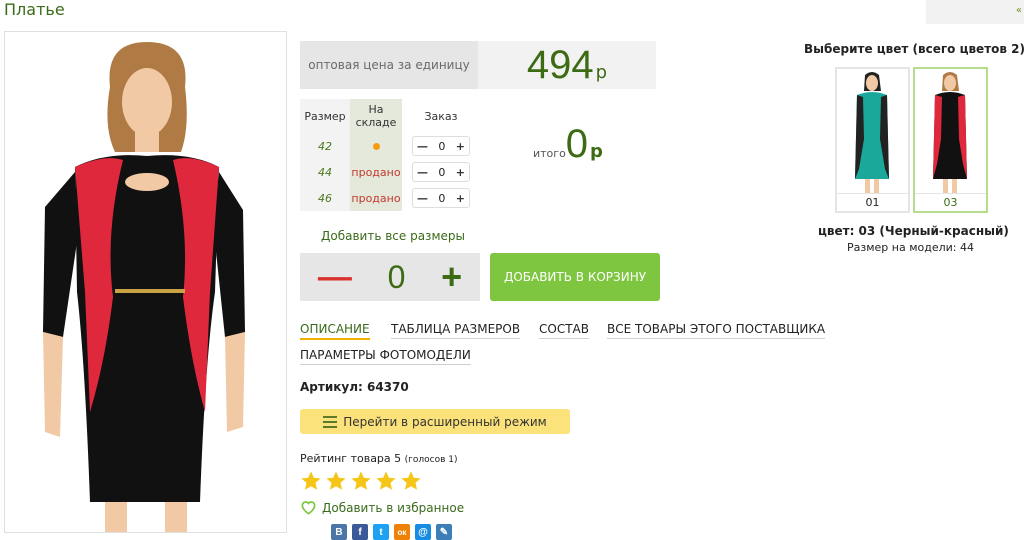 The image size is (1024, 540). I want to click on rating-votes: (голосов 1), so click(431, 460).